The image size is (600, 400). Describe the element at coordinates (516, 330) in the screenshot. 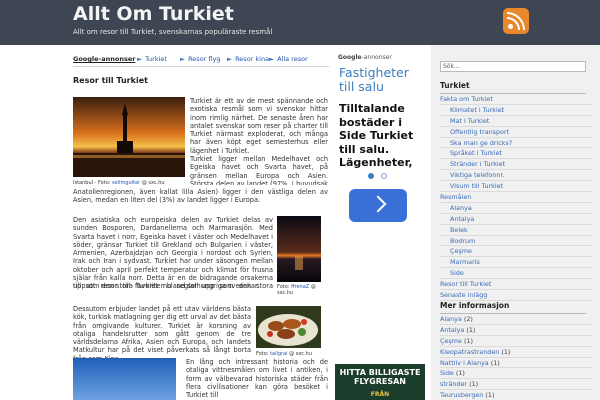

I see `tag-item: Antalya (1)` at that location.